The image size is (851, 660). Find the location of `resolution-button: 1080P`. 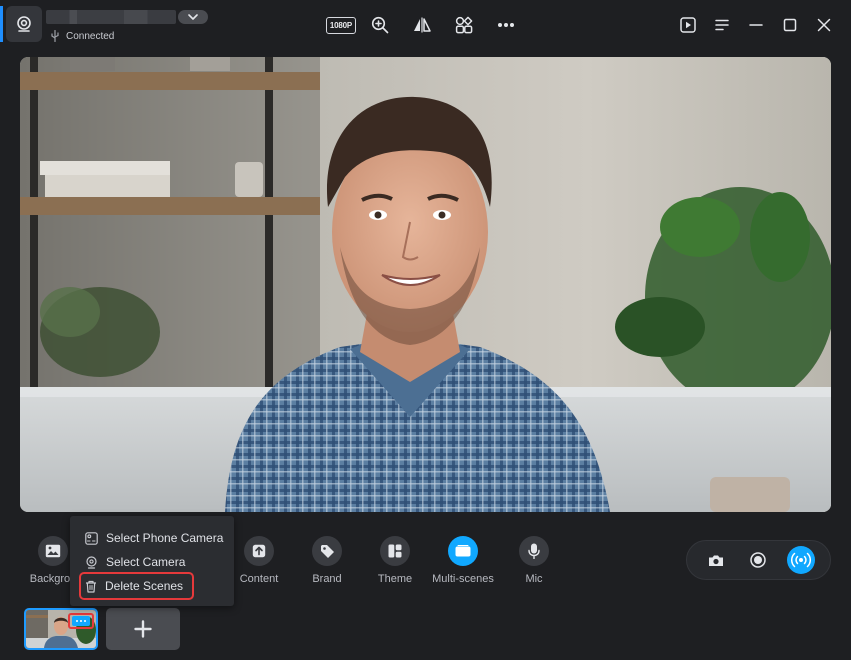

resolution-button: 1080P is located at coordinates (341, 25).